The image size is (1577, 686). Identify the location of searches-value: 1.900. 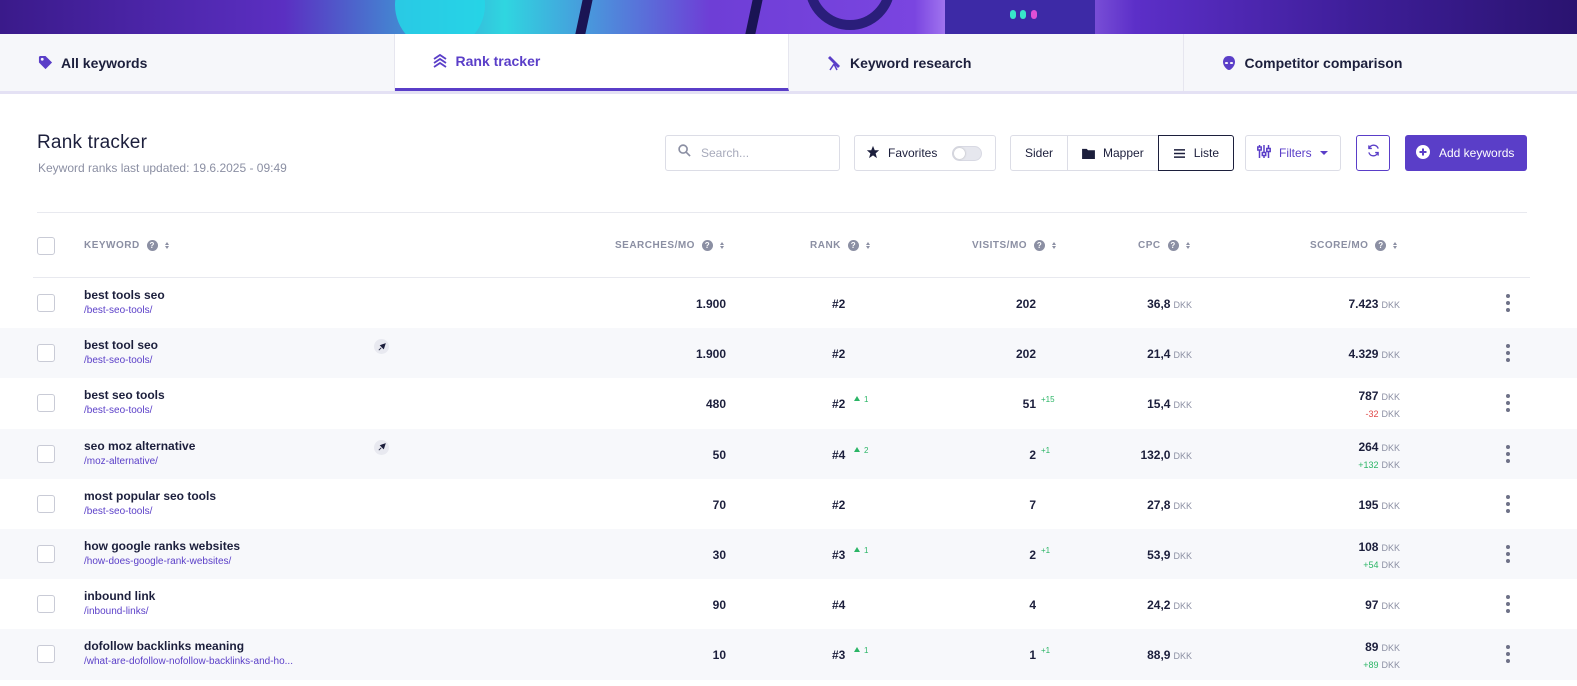
(710, 354).